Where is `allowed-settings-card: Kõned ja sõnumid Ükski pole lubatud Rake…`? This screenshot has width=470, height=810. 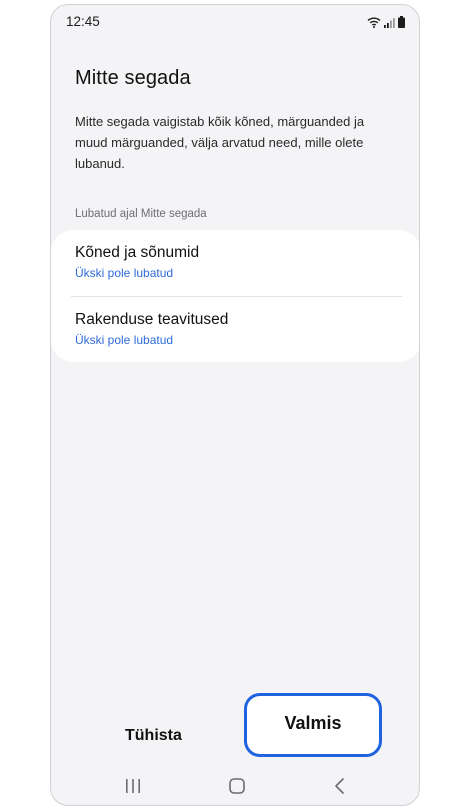
allowed-settings-card: Kõned ja sõnumid Ükski pole lubatud Rake… is located at coordinates (235, 296).